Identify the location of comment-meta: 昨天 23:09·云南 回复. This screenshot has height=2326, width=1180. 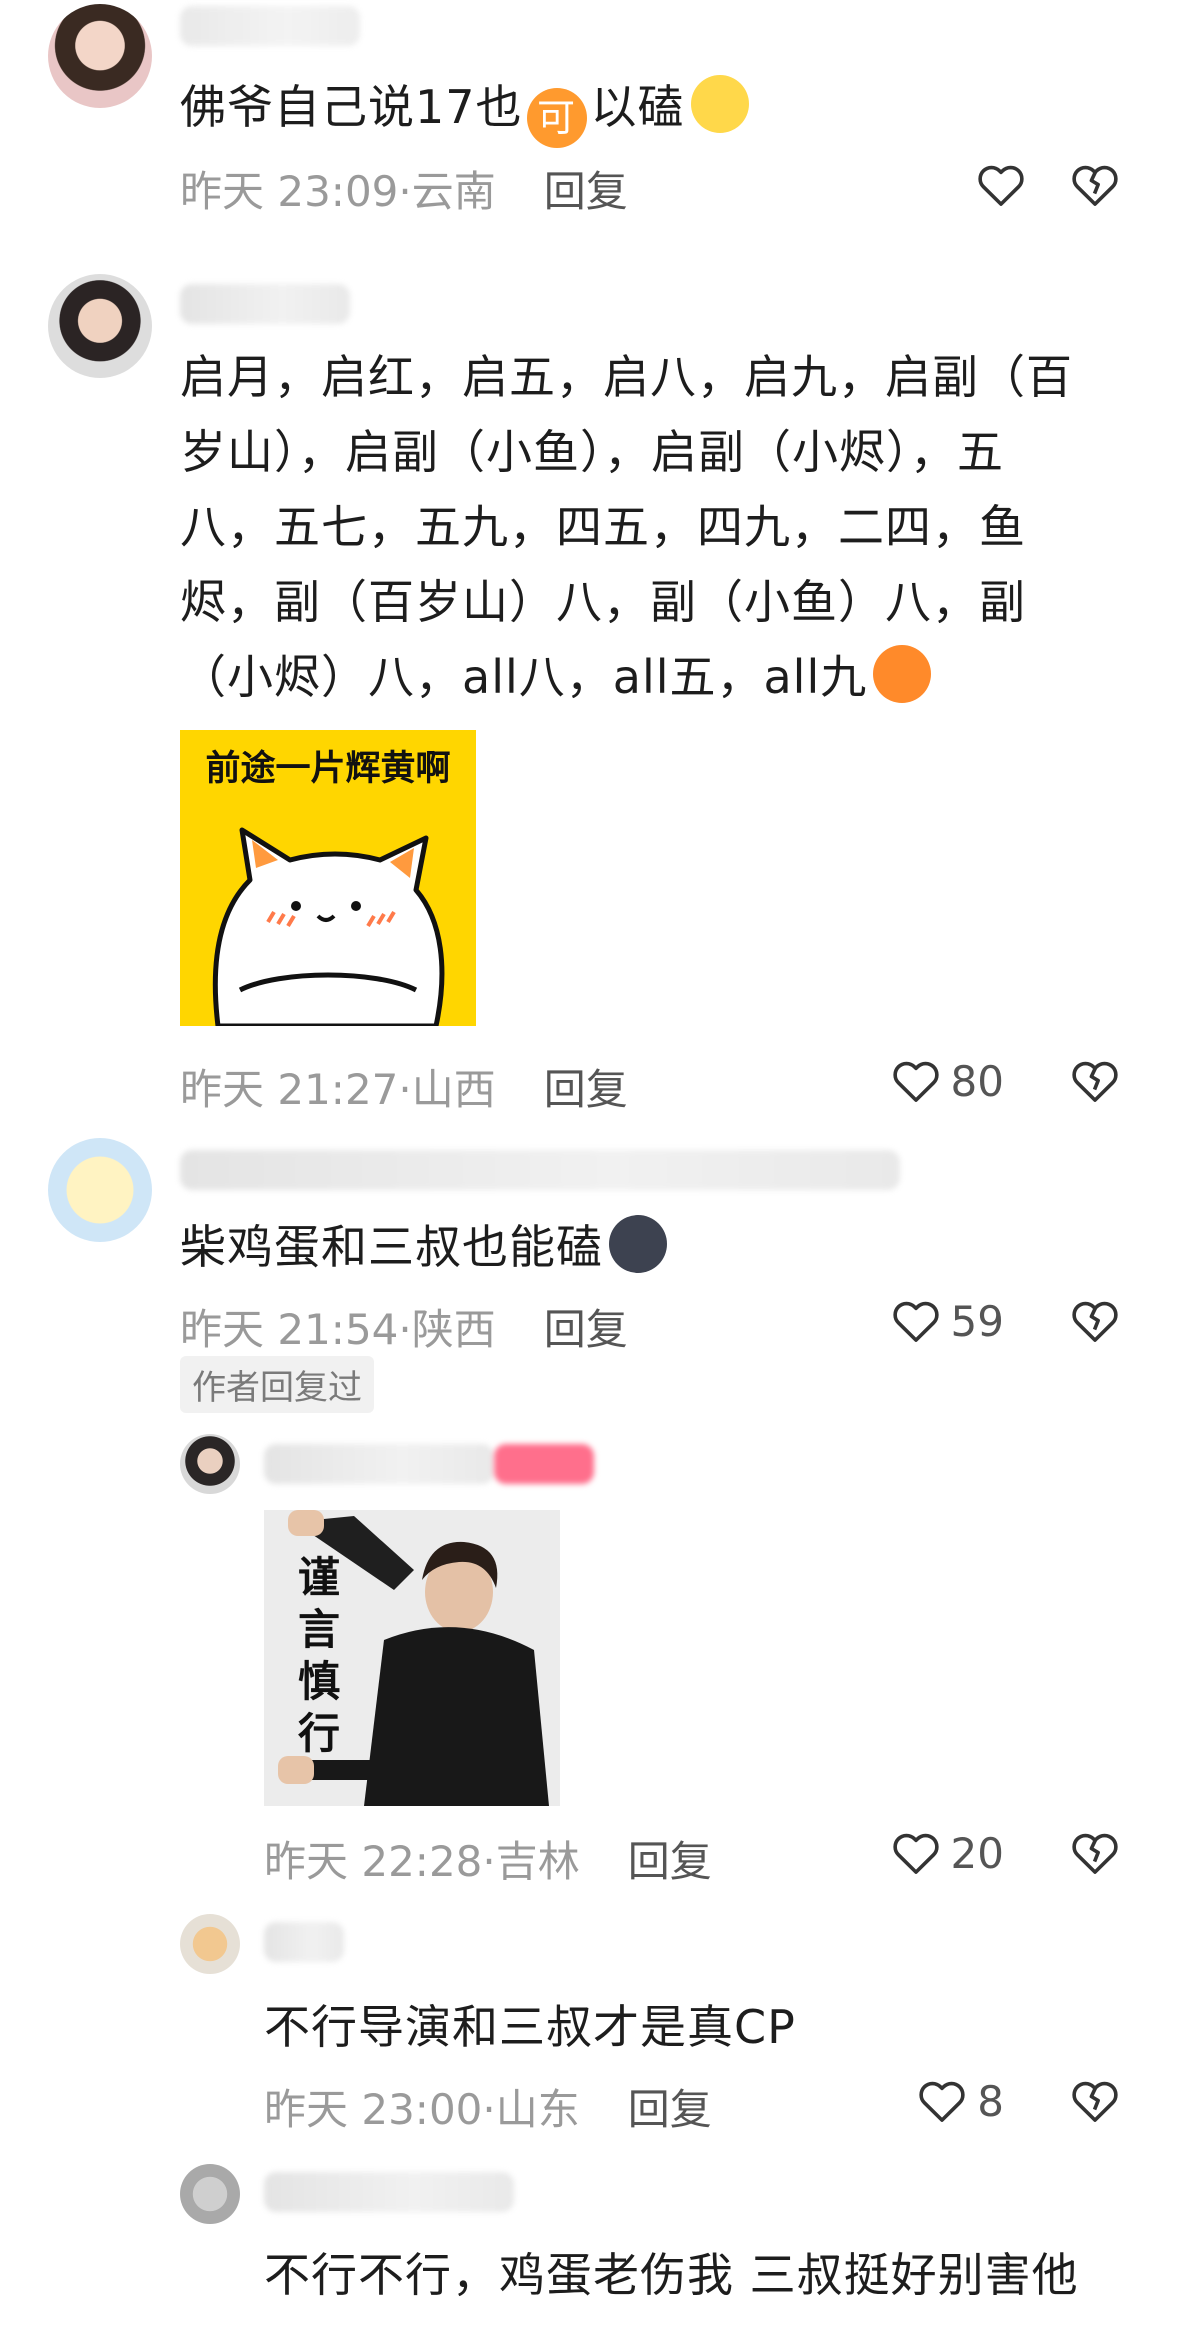
(404, 188).